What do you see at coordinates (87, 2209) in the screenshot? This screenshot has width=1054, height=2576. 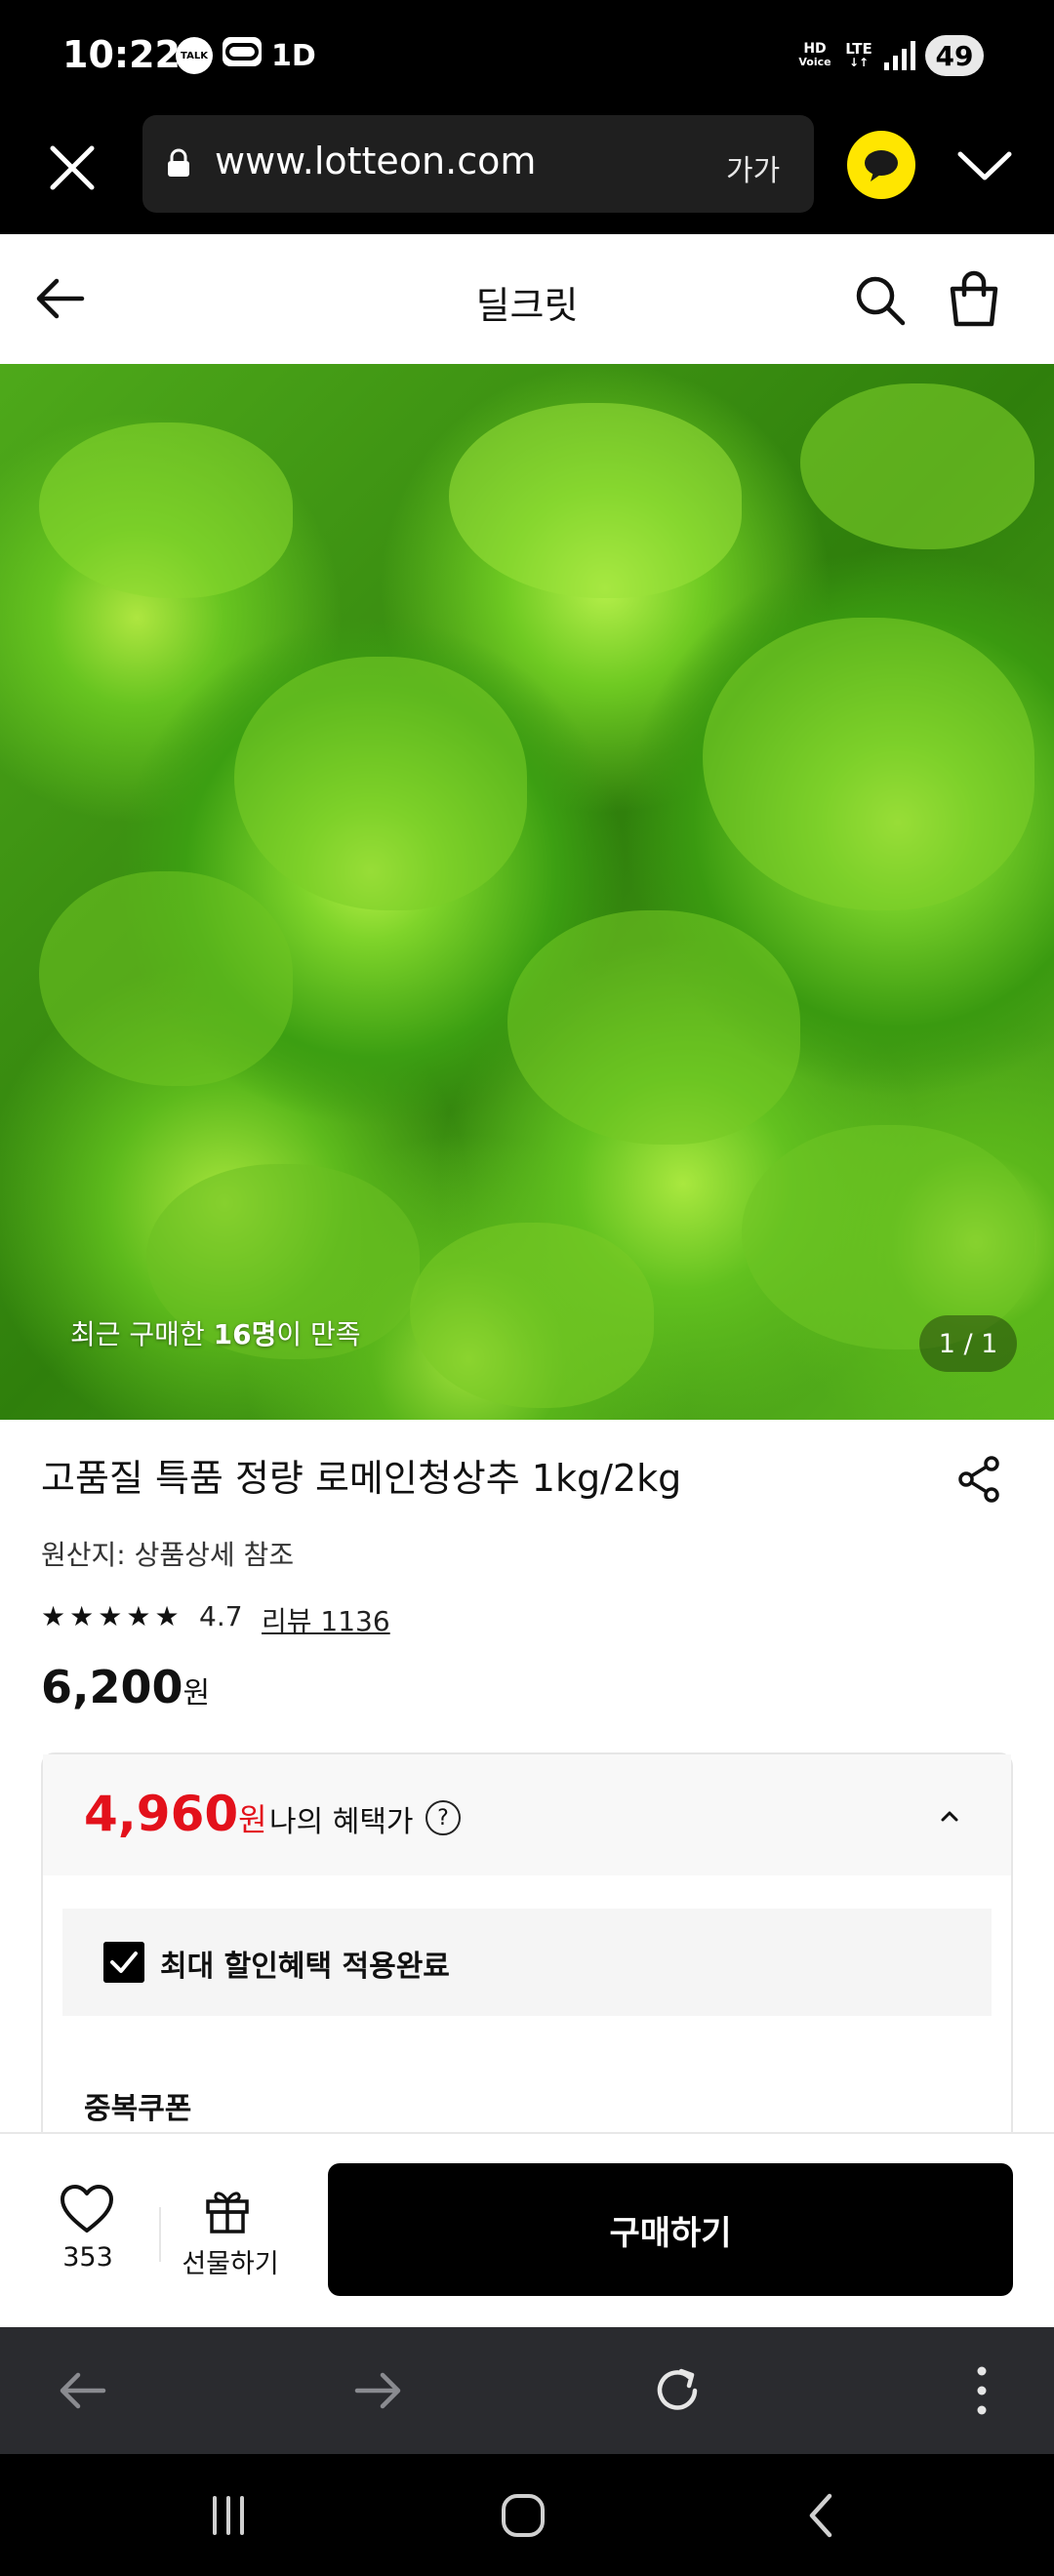 I see `heart-icon` at bounding box center [87, 2209].